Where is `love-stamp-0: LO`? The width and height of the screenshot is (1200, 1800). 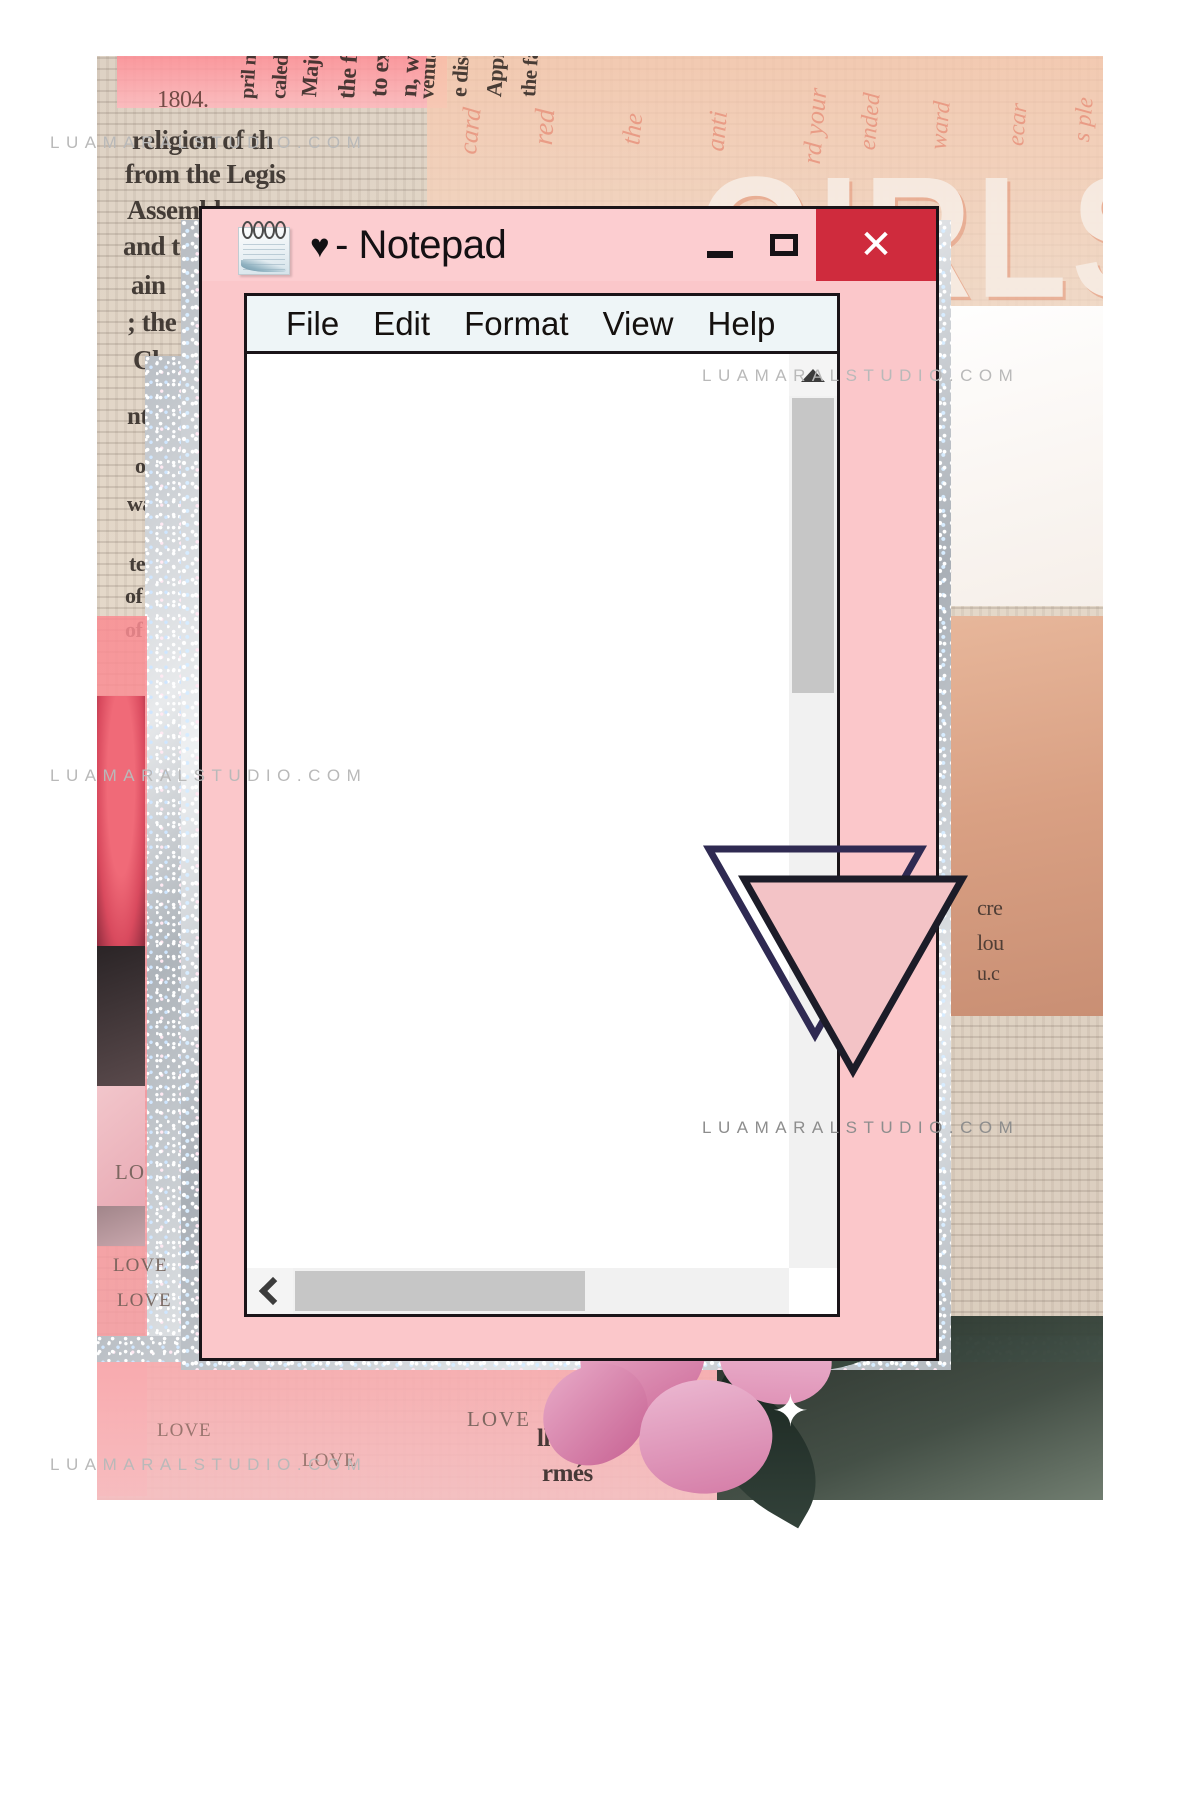 love-stamp-0: LO is located at coordinates (130, 1172).